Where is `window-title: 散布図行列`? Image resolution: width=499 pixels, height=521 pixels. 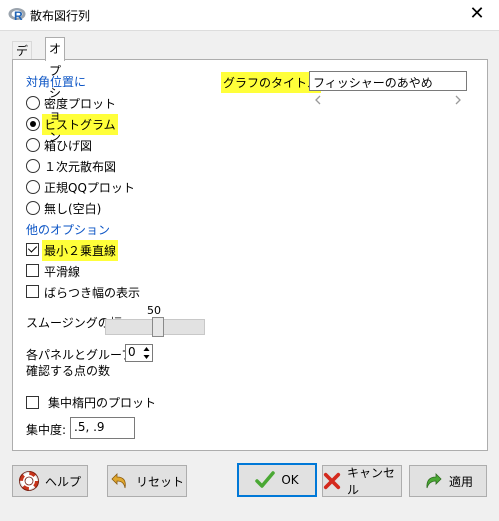
window-title: 散布図行列 is located at coordinates (60, 16).